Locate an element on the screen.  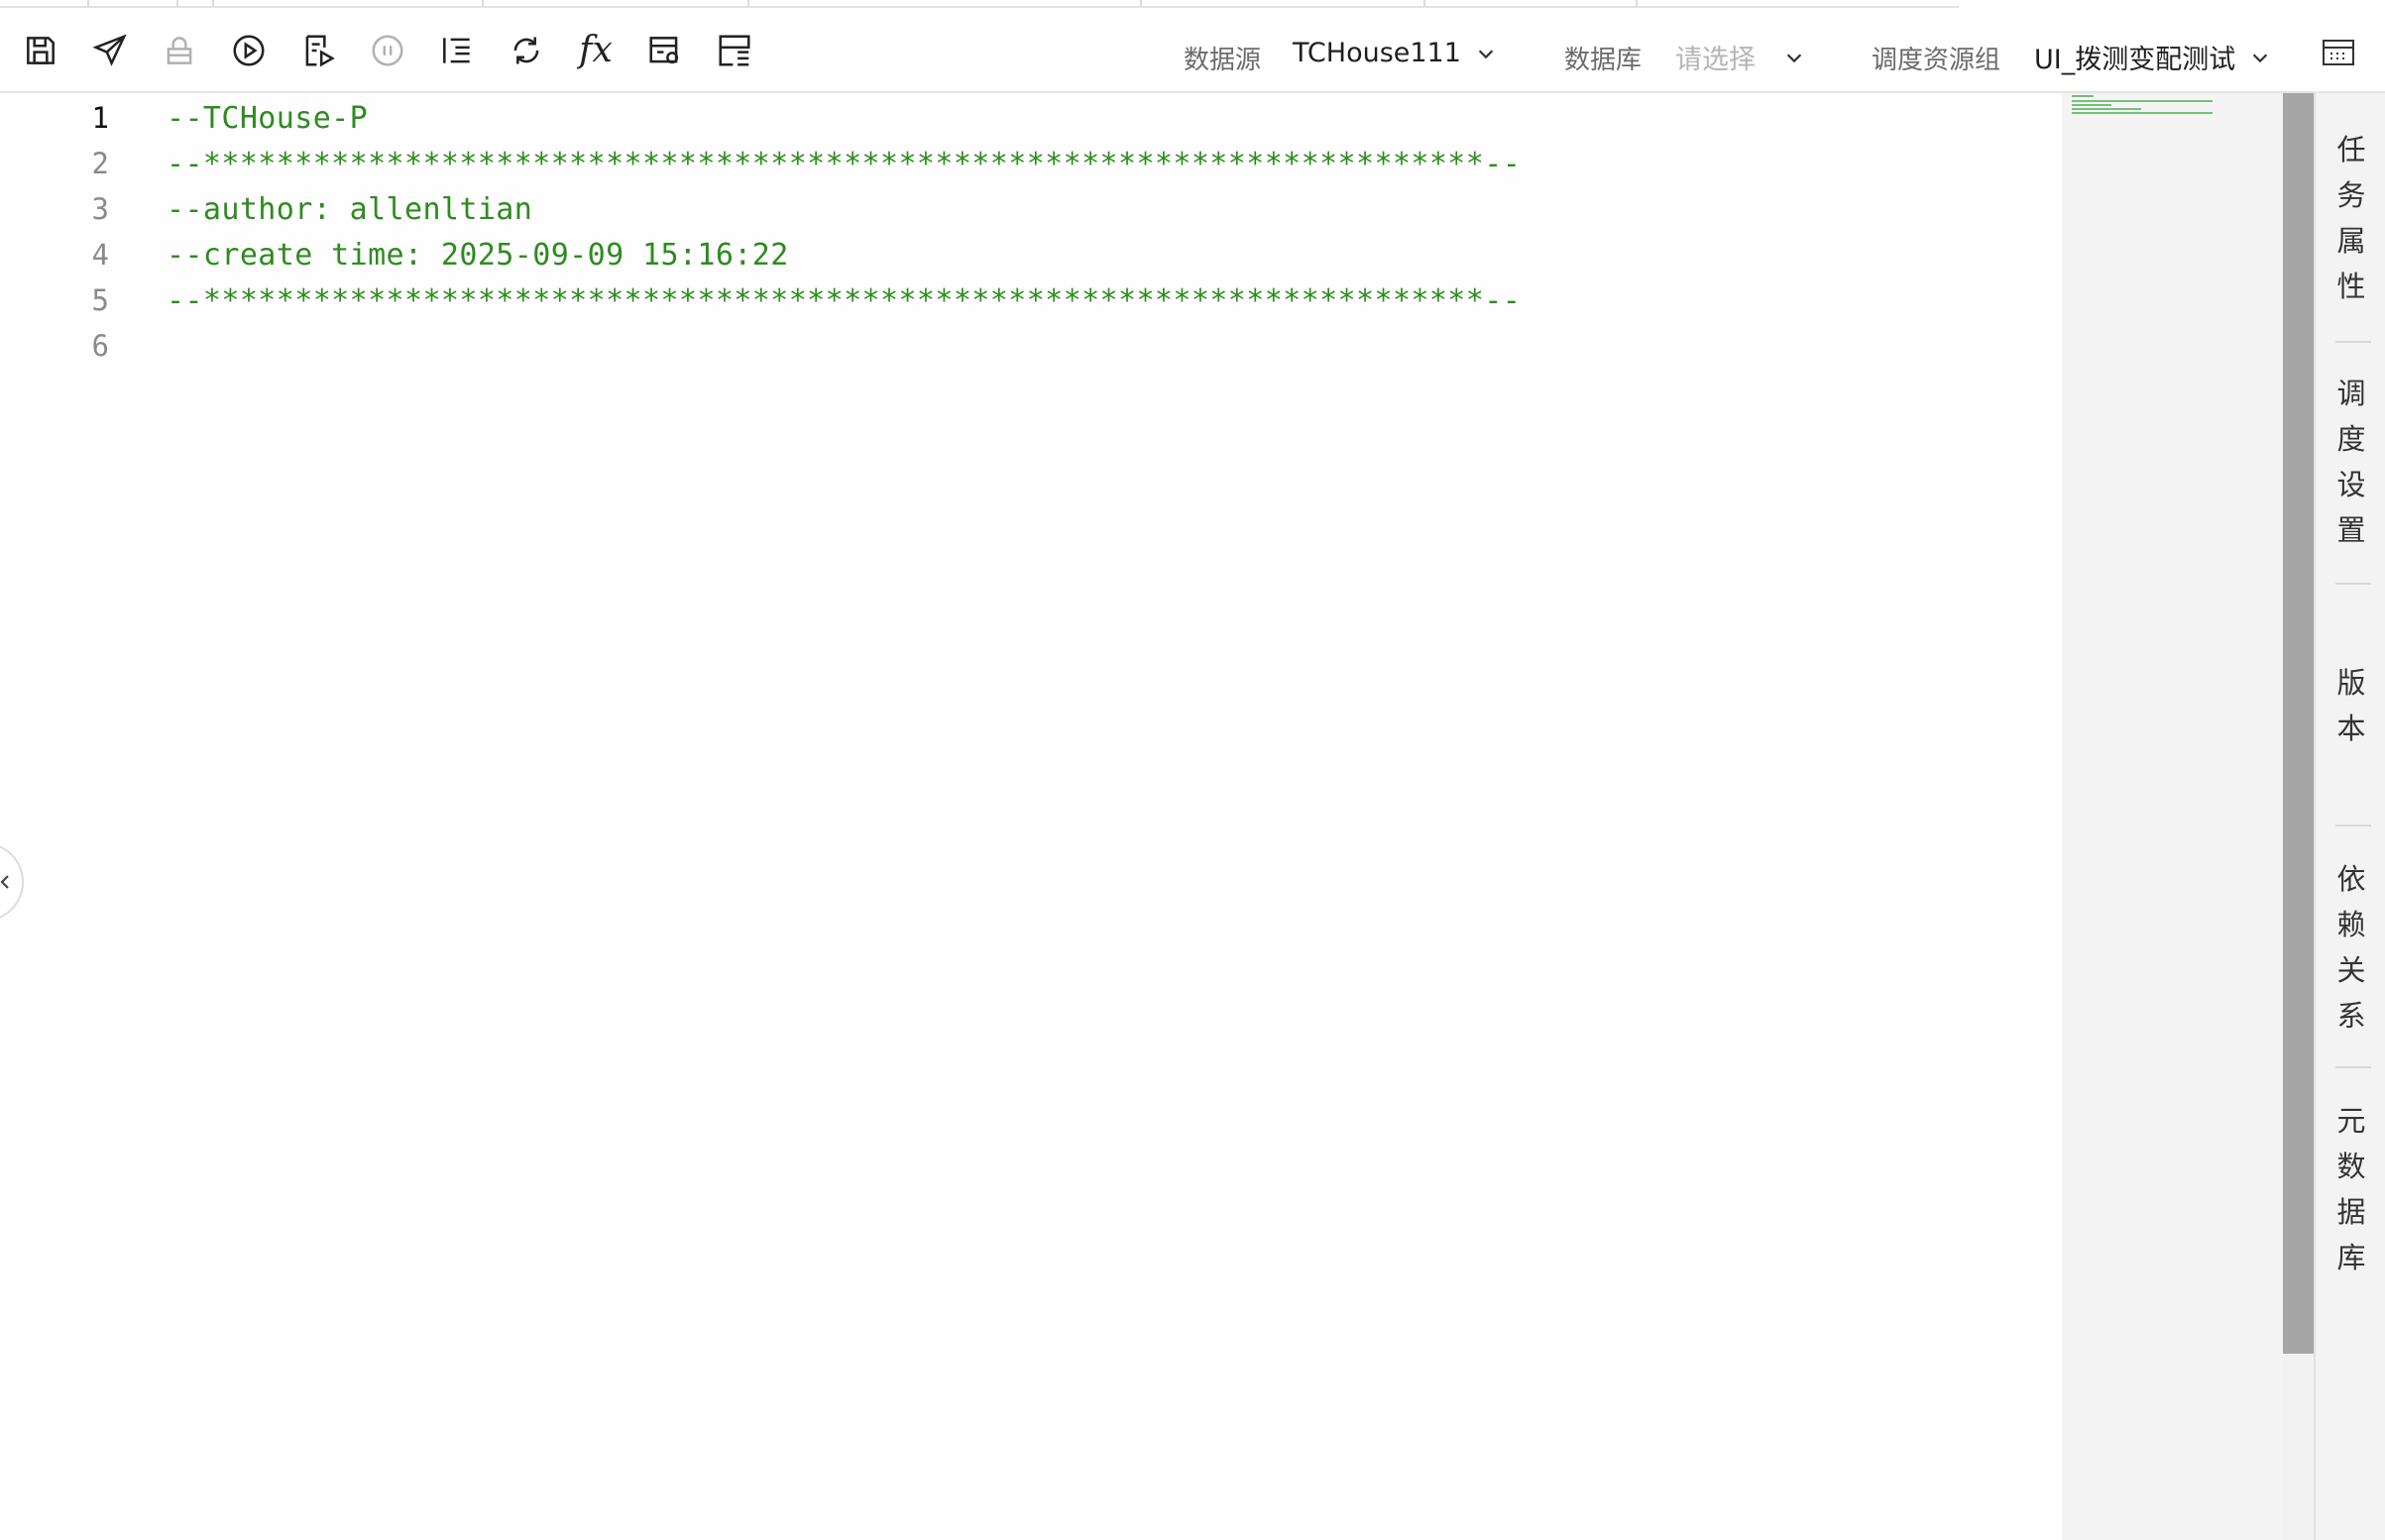
params-button is located at coordinates (665, 50).